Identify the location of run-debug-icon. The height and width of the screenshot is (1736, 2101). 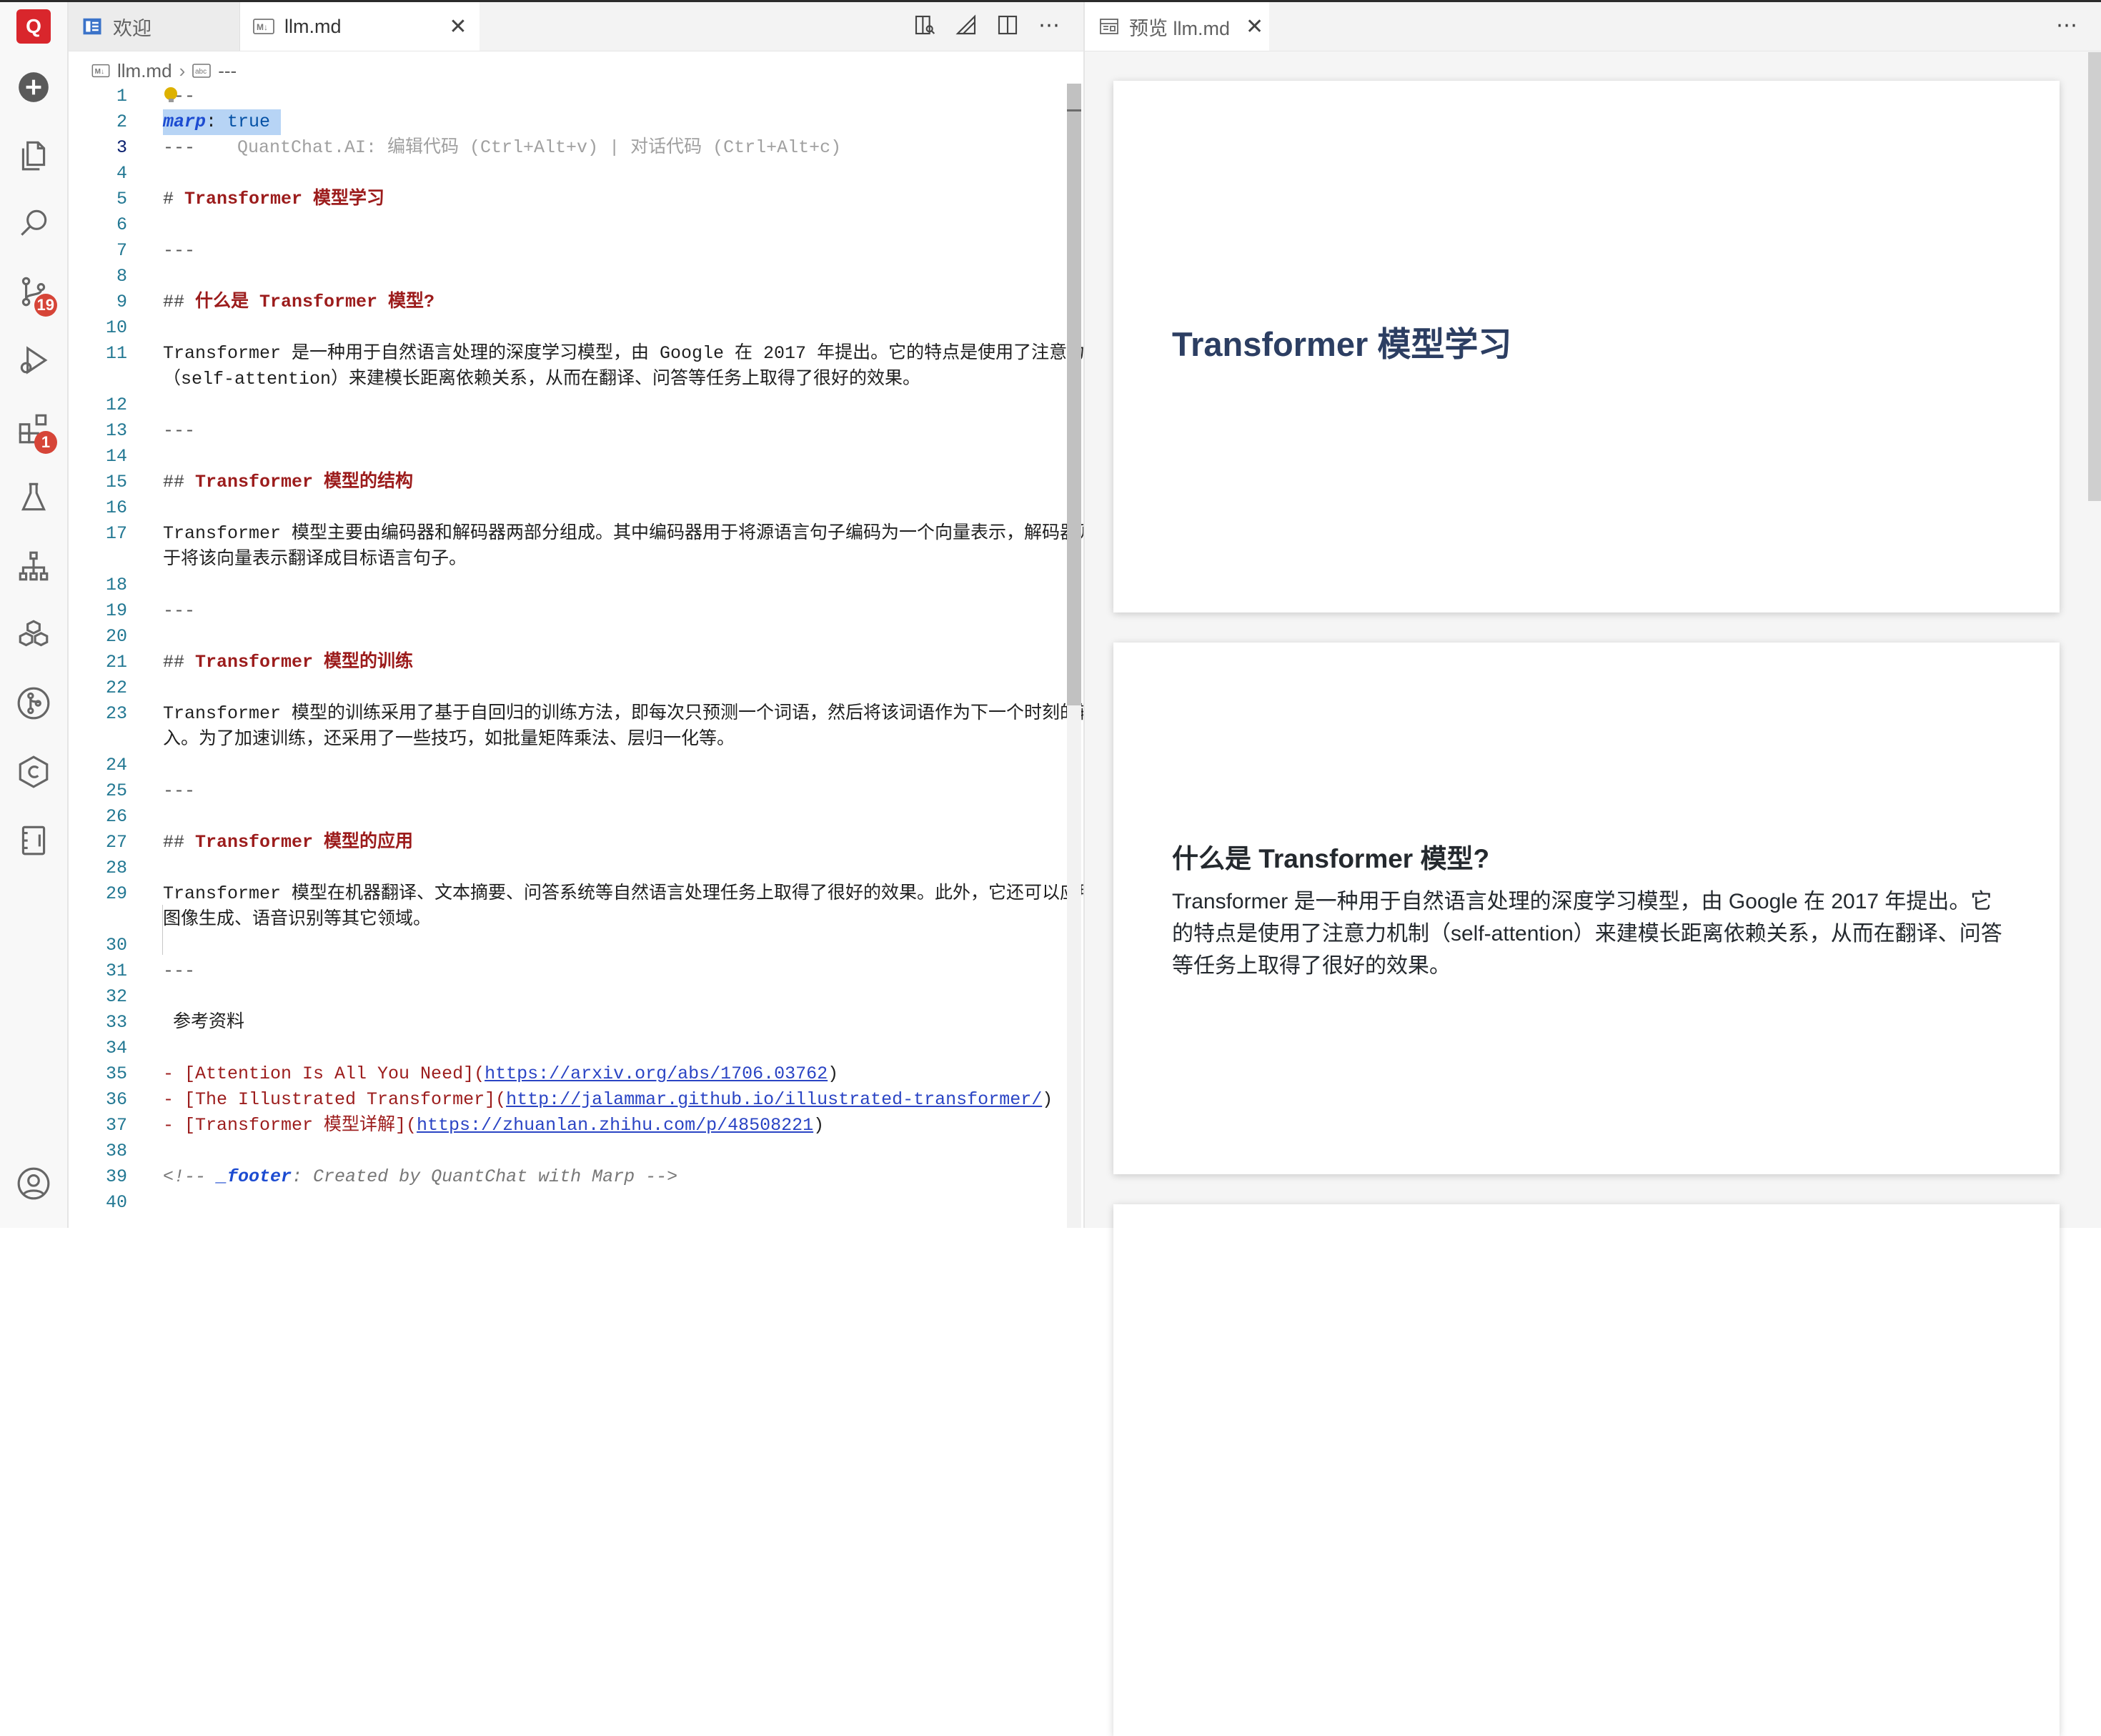
(33, 360).